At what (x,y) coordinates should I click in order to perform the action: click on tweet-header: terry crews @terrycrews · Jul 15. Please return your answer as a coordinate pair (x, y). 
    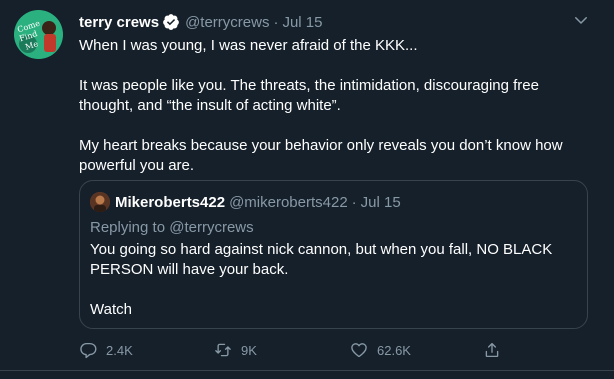
    Looking at the image, I should click on (201, 22).